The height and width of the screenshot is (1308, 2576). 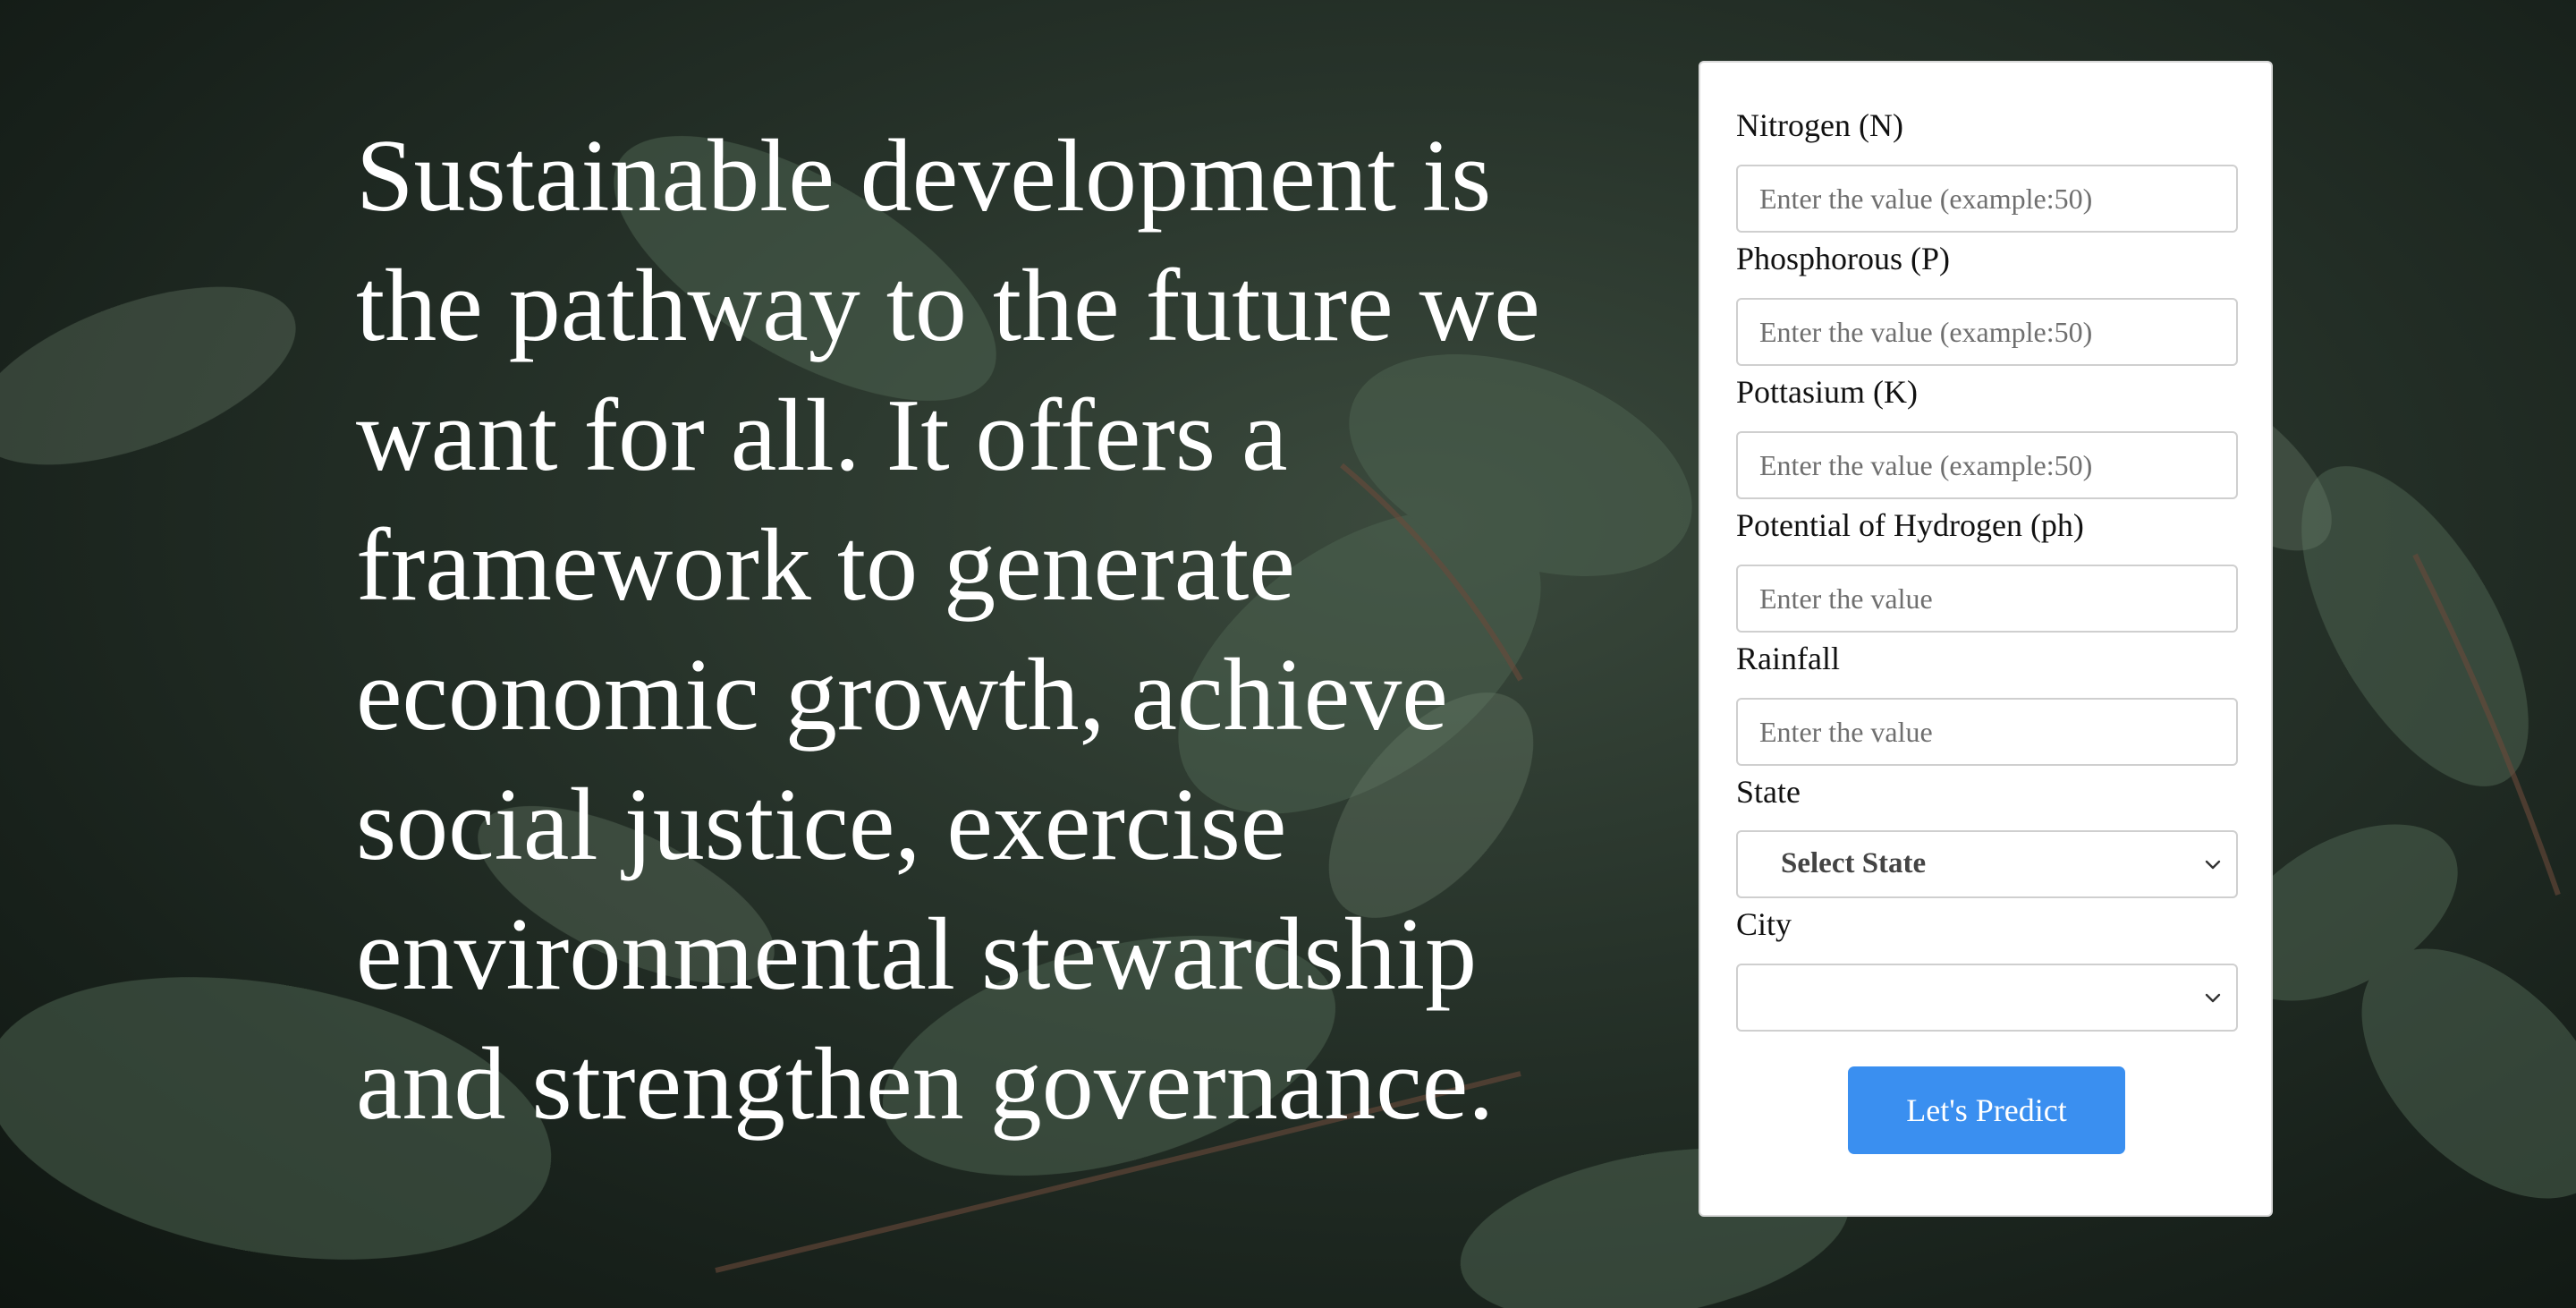 I want to click on nitrogen-label: Nitrogen (N), so click(x=1819, y=125).